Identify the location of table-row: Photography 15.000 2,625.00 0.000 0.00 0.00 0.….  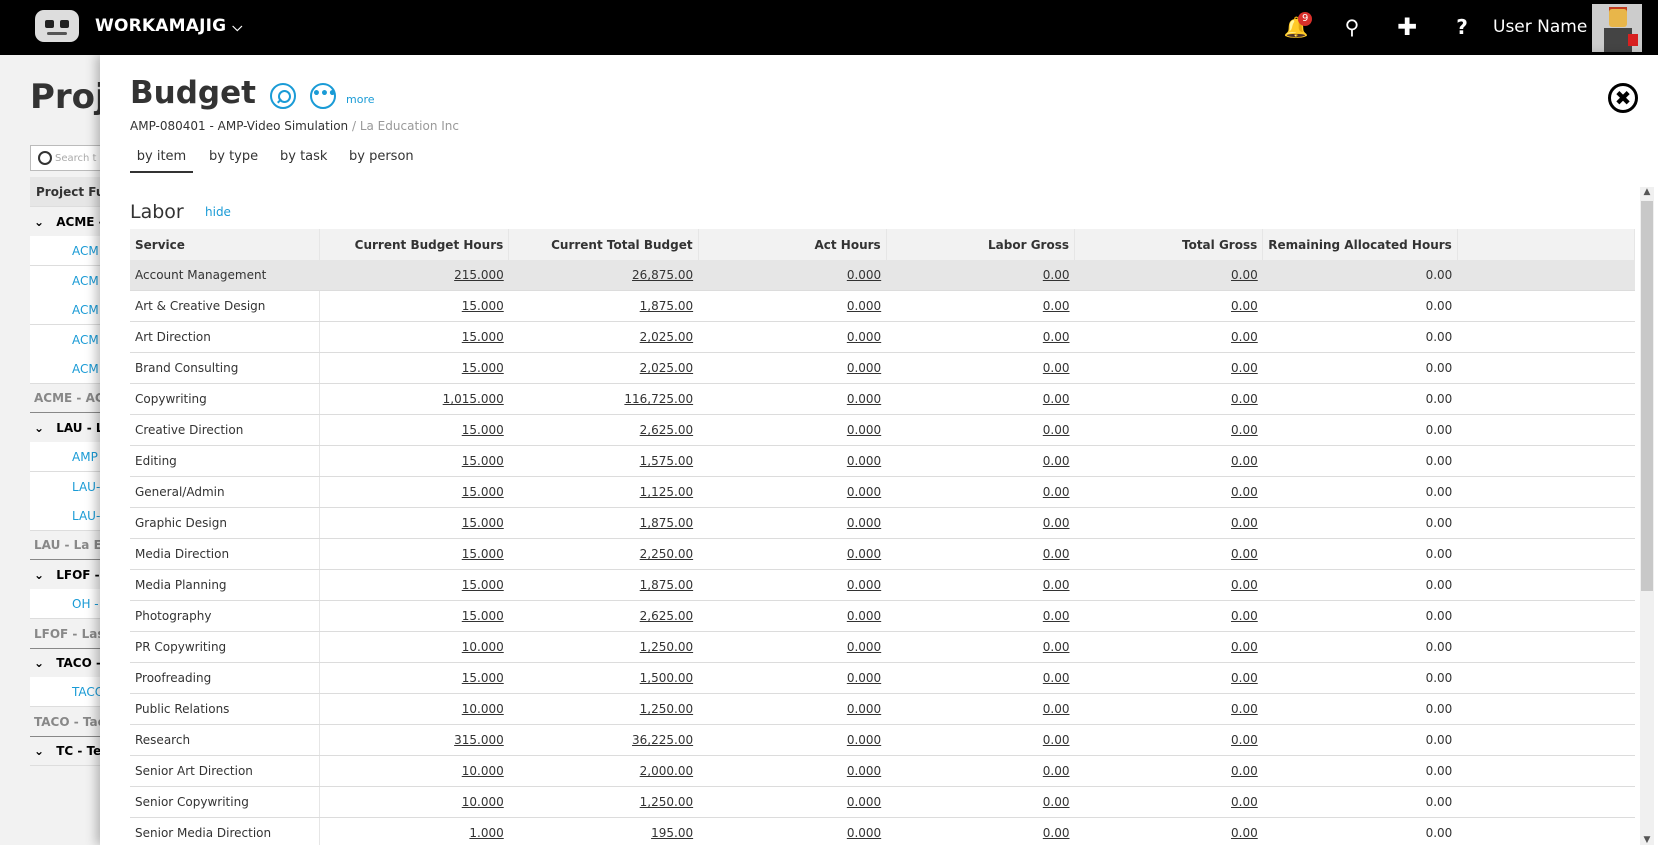
(882, 616).